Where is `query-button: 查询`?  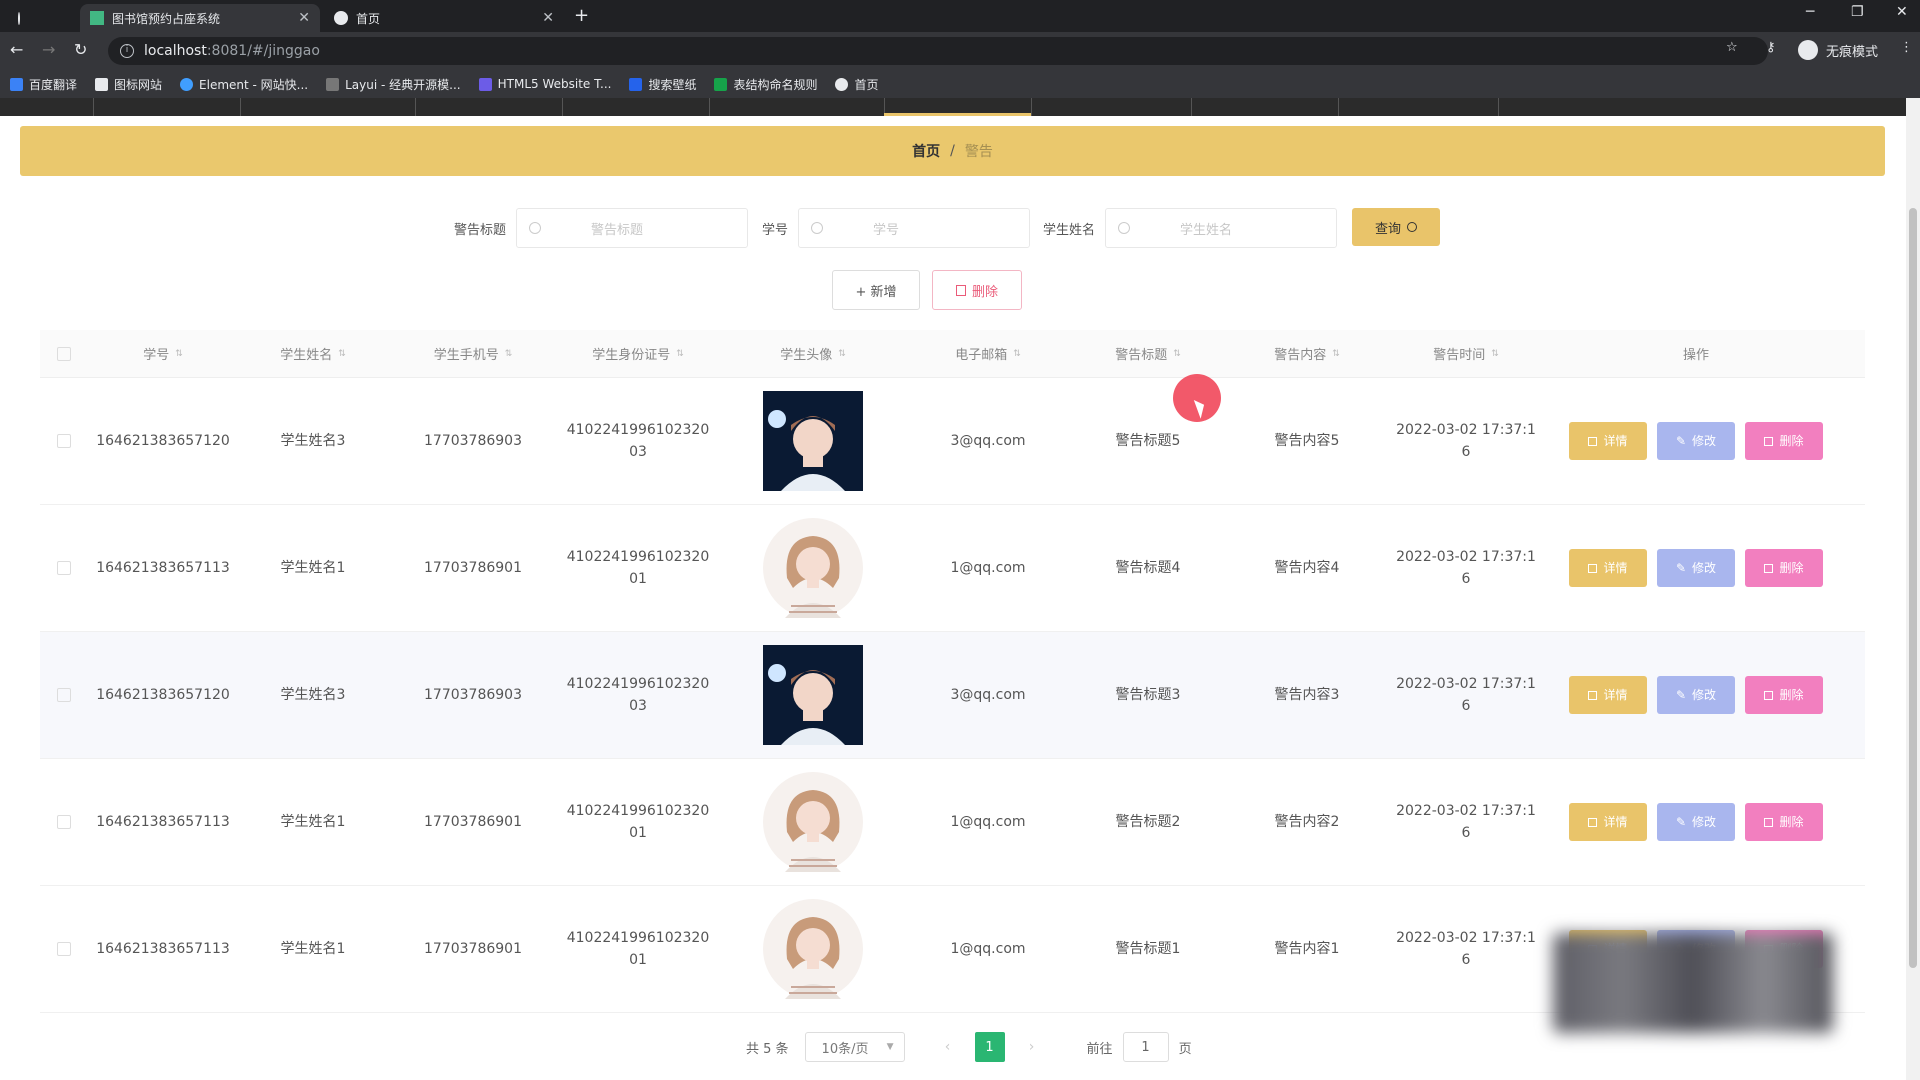 query-button: 查询 is located at coordinates (1396, 227).